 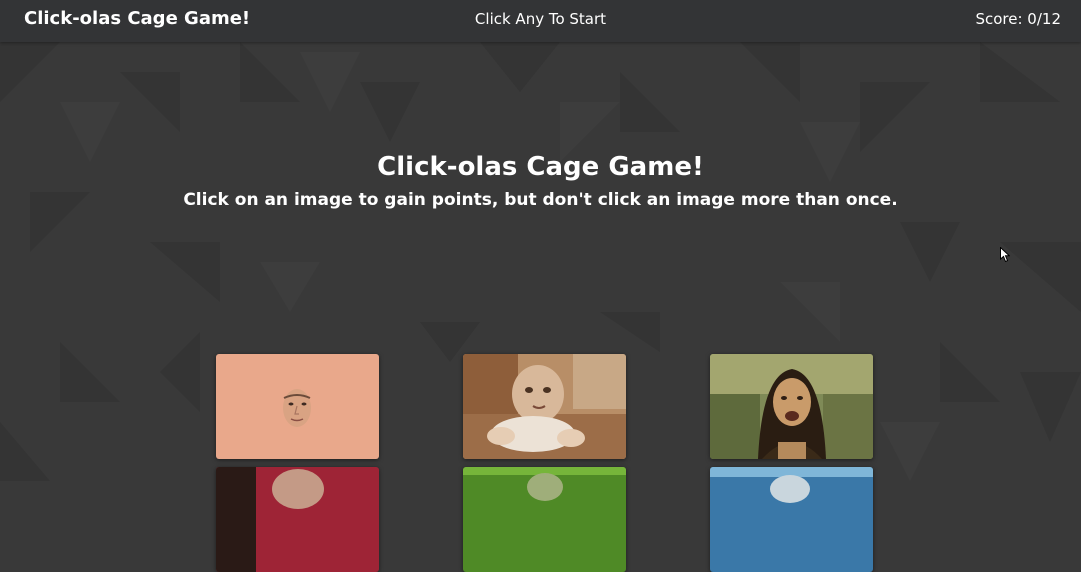 I want to click on cage-mona-lisa-icon, so click(x=791, y=406).